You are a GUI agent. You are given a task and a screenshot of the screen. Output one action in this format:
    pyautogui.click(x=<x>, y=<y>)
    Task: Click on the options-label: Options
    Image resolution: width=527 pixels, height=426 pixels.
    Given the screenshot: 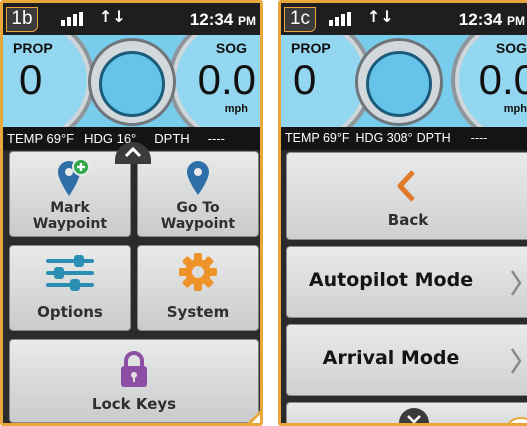 What is the action you would take?
    pyautogui.click(x=70, y=312)
    